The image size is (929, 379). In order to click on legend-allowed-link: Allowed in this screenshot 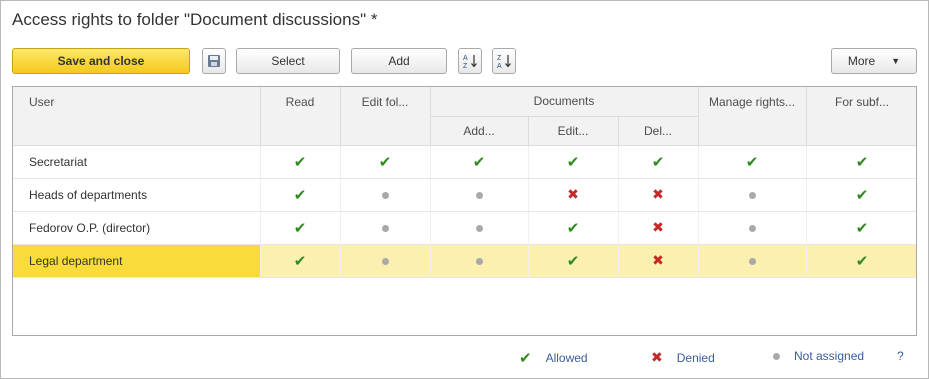, I will do `click(567, 358)`.